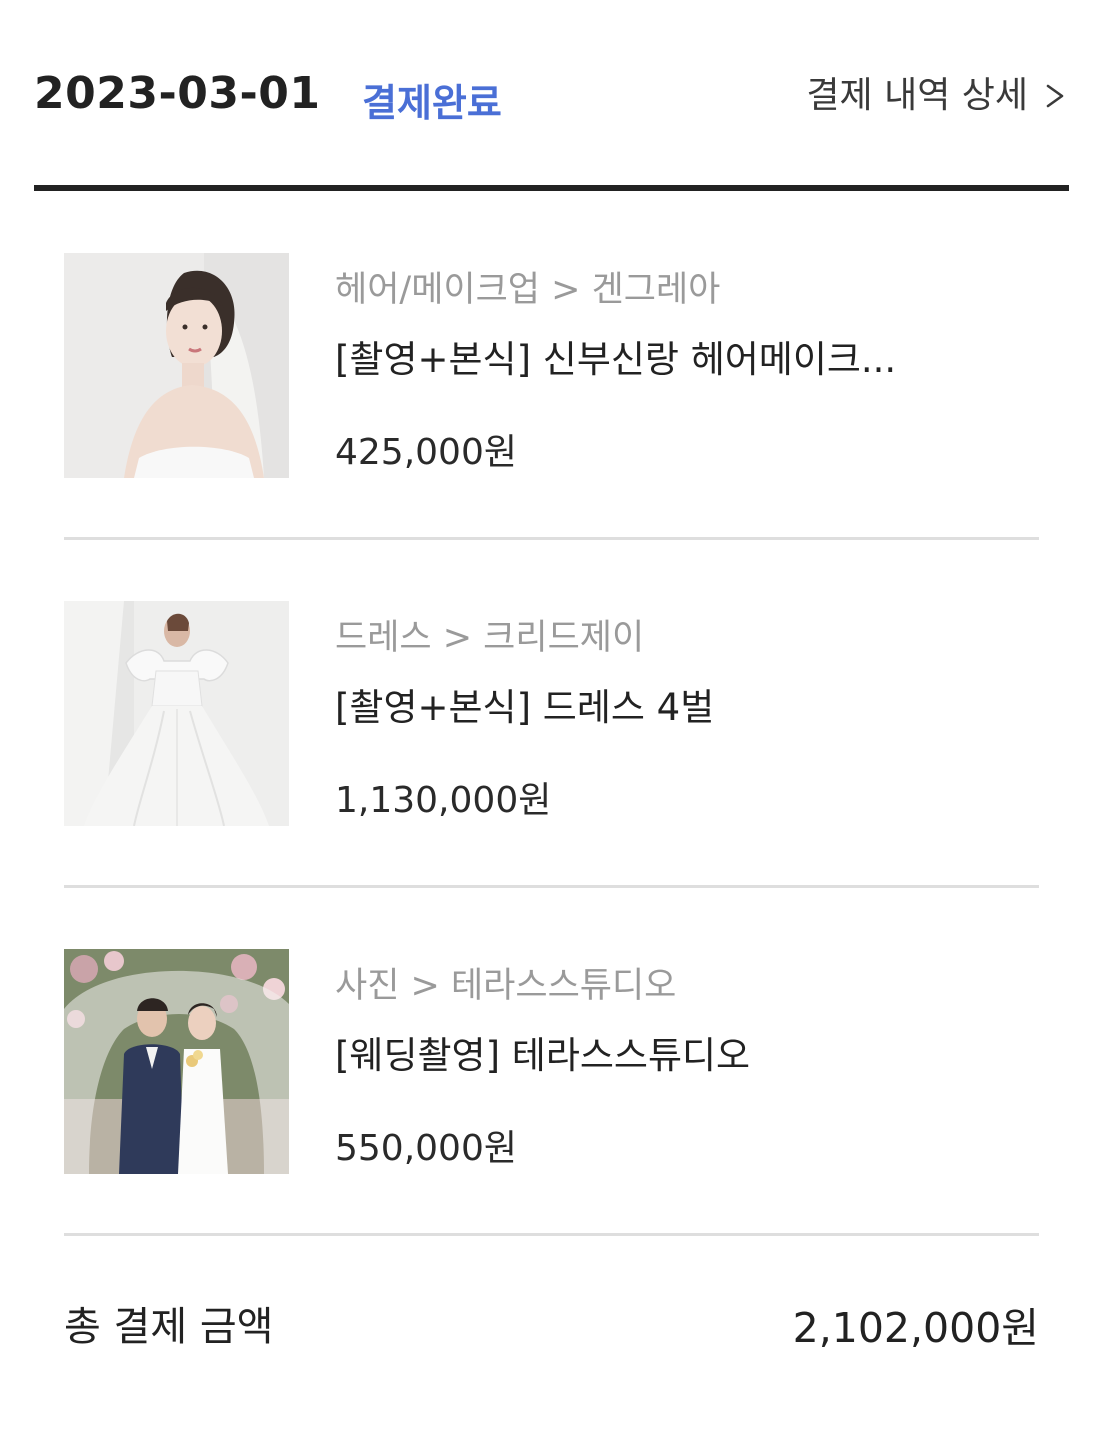  What do you see at coordinates (1055, 93) in the screenshot?
I see `chevron-right-icon` at bounding box center [1055, 93].